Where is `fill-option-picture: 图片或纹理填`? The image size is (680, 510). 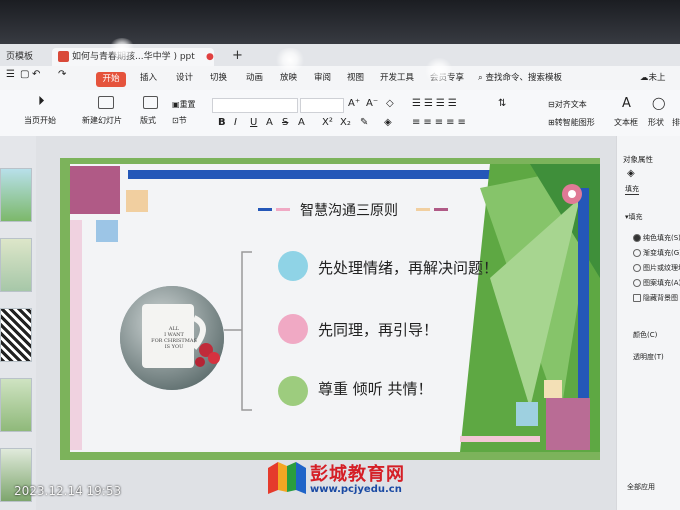
fill-option-picture: 图片或纹理填 is located at coordinates (656, 268).